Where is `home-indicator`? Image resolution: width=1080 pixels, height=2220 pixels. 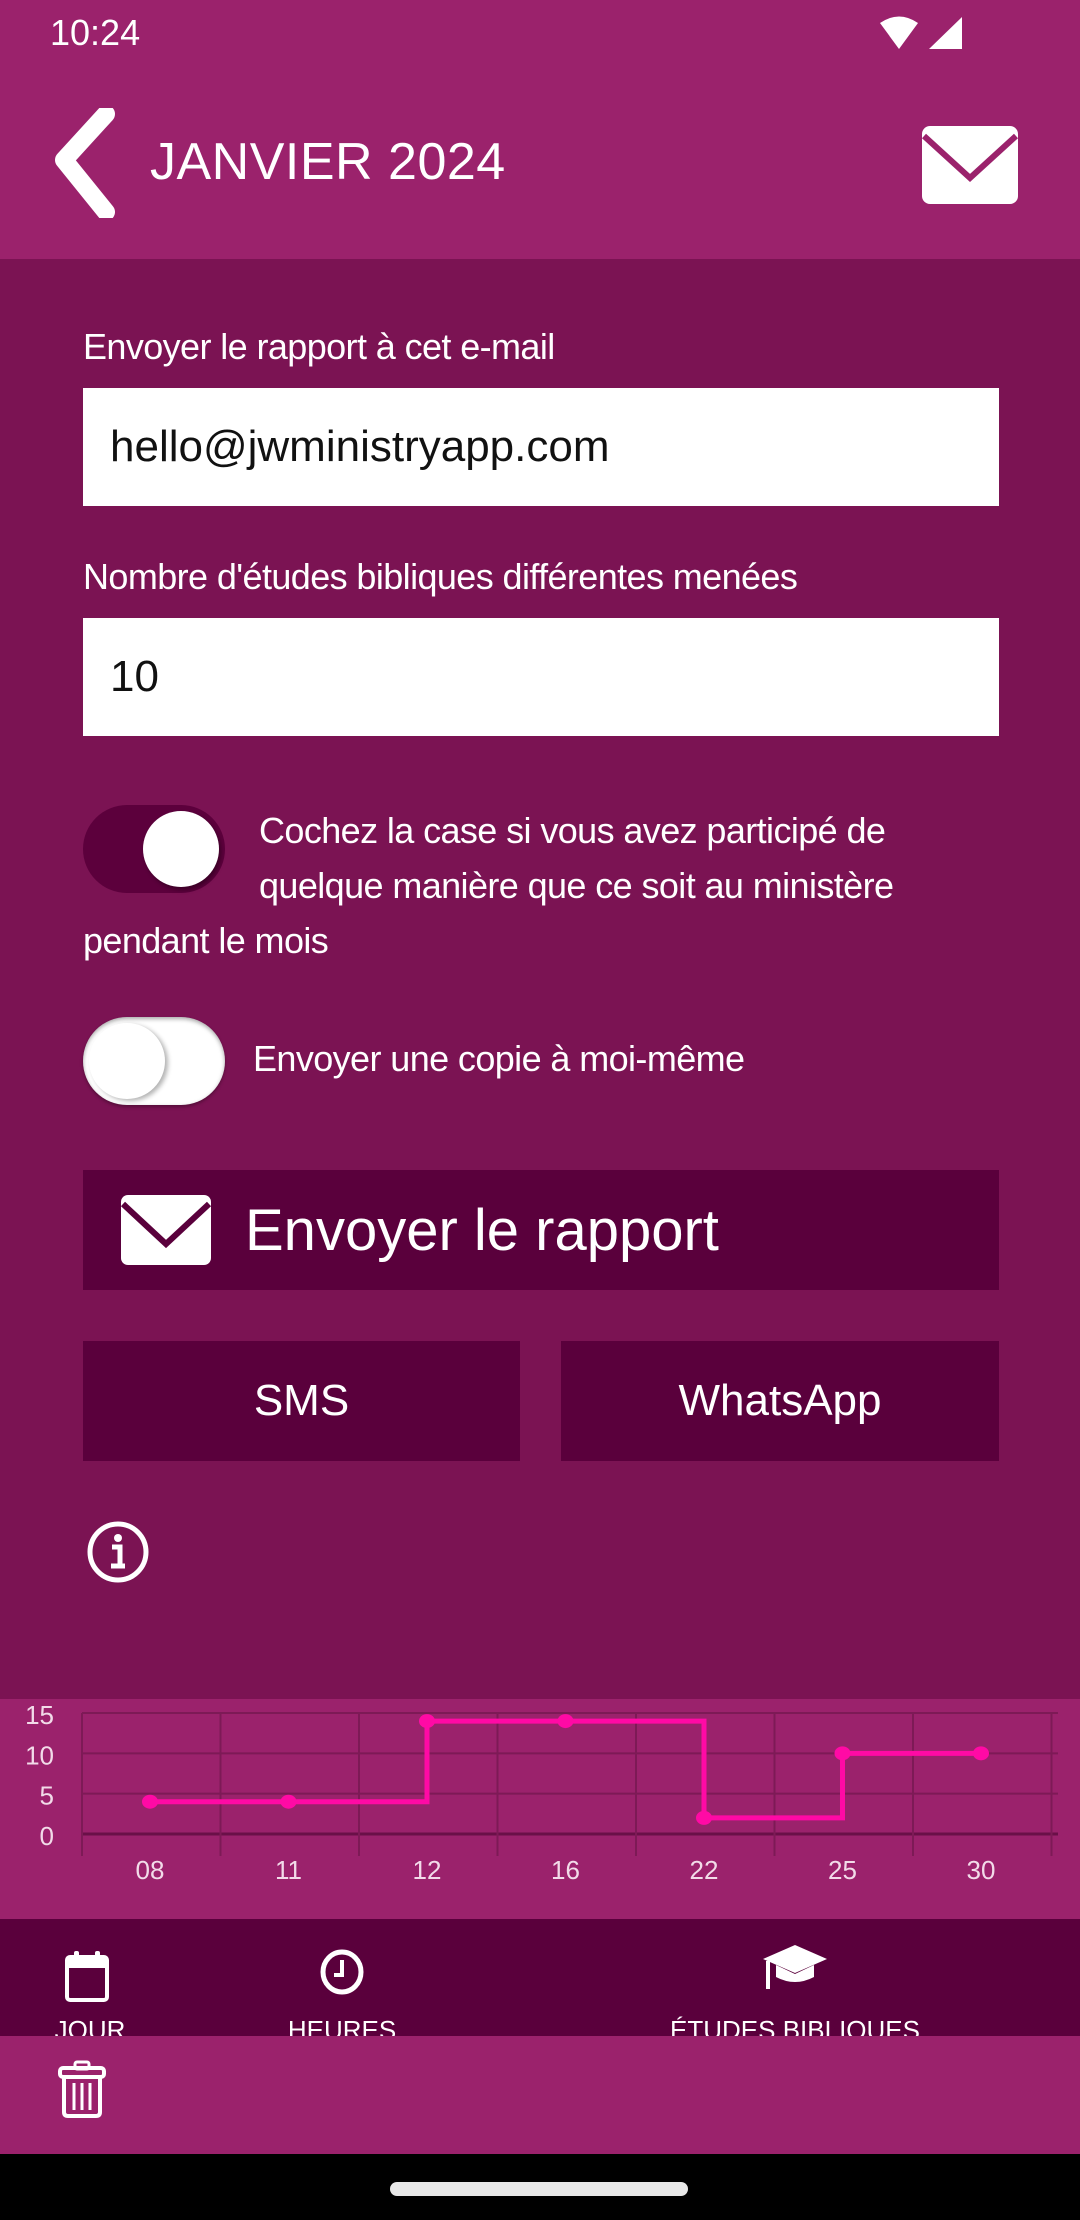 home-indicator is located at coordinates (539, 2189).